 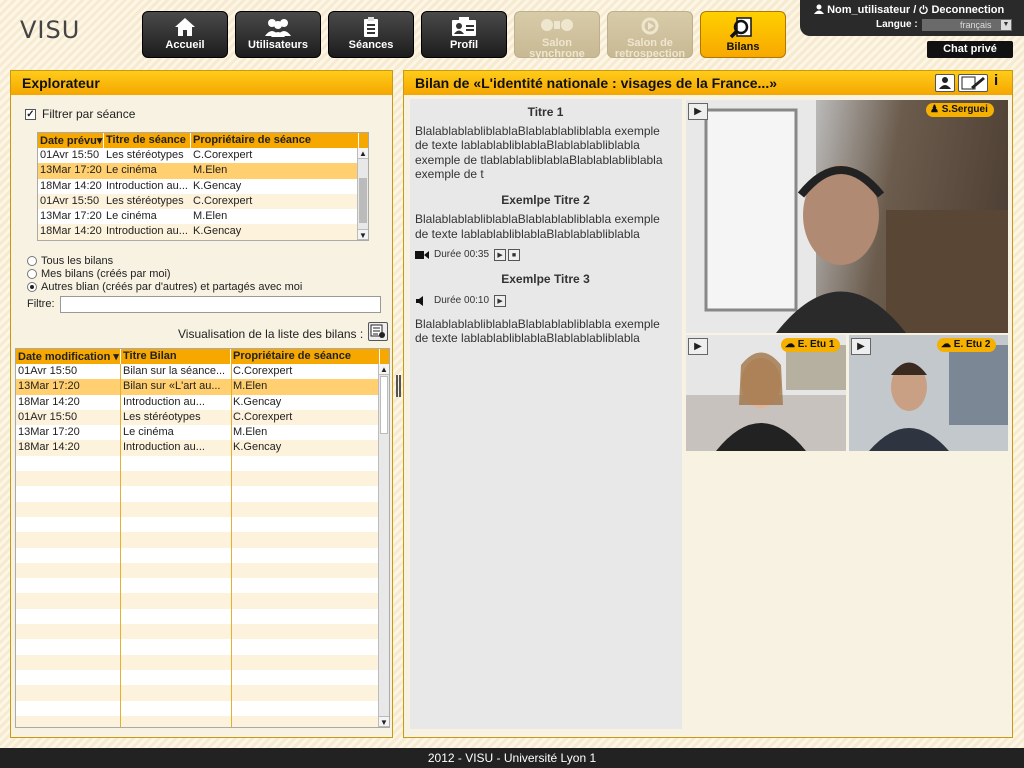 I want to click on nav-label: Accueil, so click(x=185, y=45).